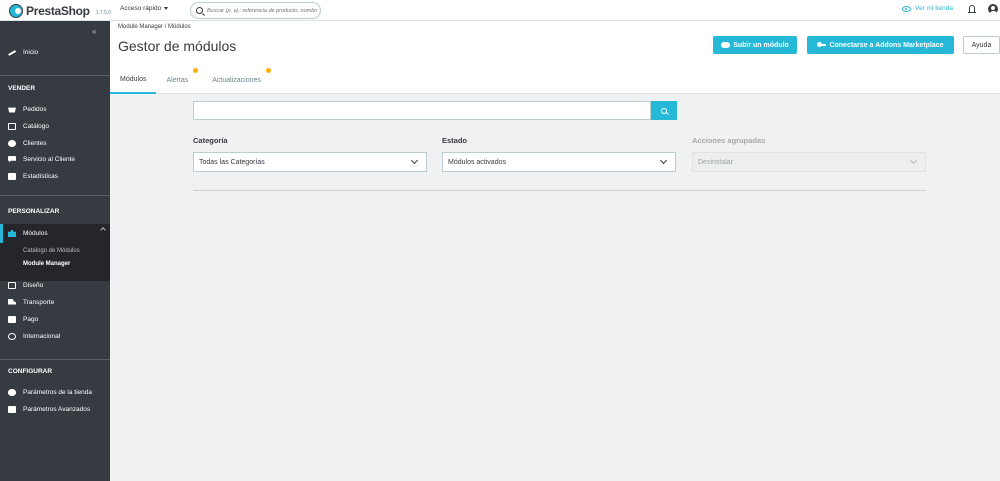 Image resolution: width=1000 pixels, height=481 pixels. What do you see at coordinates (12, 409) in the screenshot?
I see `advanced-settings-icon` at bounding box center [12, 409].